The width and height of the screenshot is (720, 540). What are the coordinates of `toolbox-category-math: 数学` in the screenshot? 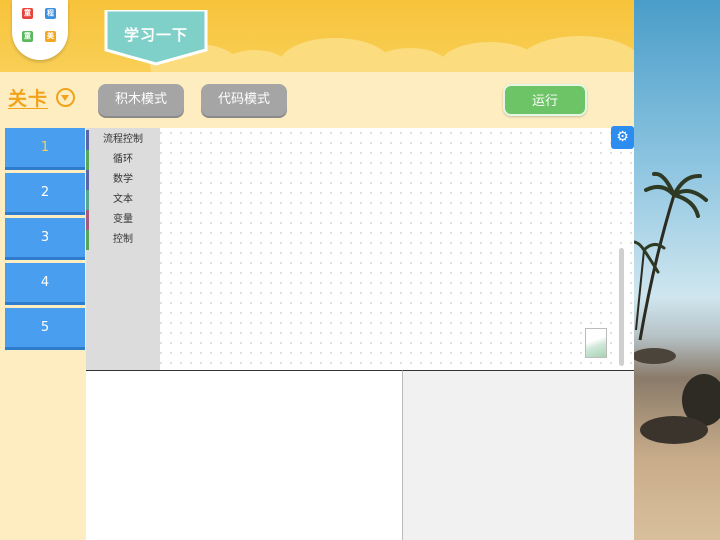 It's located at (123, 180).